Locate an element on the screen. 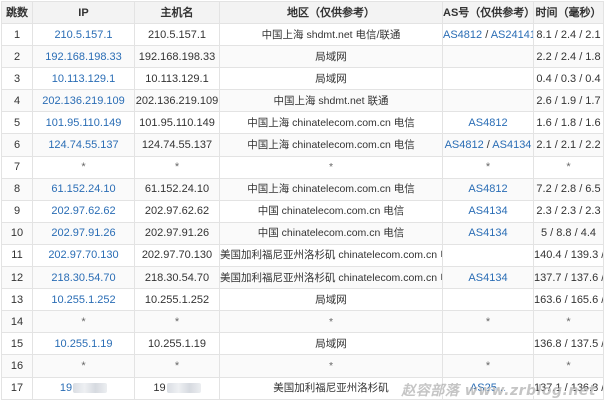 Image resolution: width=604 pixels, height=404 pixels. as-cell: AS4812 is located at coordinates (488, 189).